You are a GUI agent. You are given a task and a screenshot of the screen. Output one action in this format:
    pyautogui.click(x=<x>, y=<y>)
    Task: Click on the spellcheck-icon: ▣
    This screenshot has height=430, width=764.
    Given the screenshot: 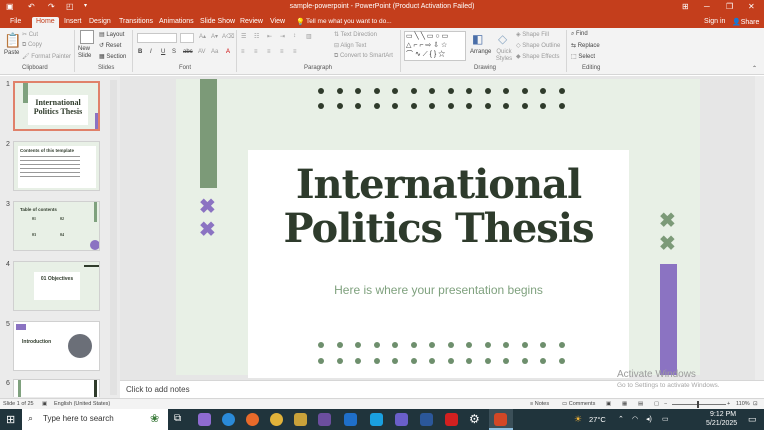 What is the action you would take?
    pyautogui.click(x=44, y=404)
    